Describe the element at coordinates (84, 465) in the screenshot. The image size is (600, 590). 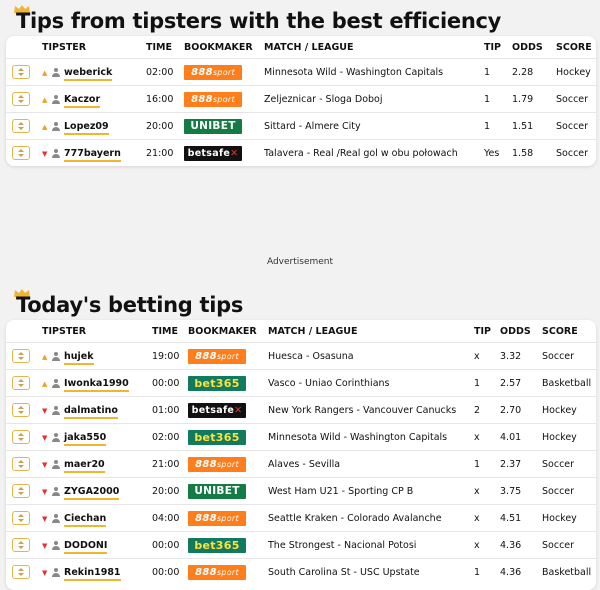
I see `tipster-name-link: maer20` at that location.